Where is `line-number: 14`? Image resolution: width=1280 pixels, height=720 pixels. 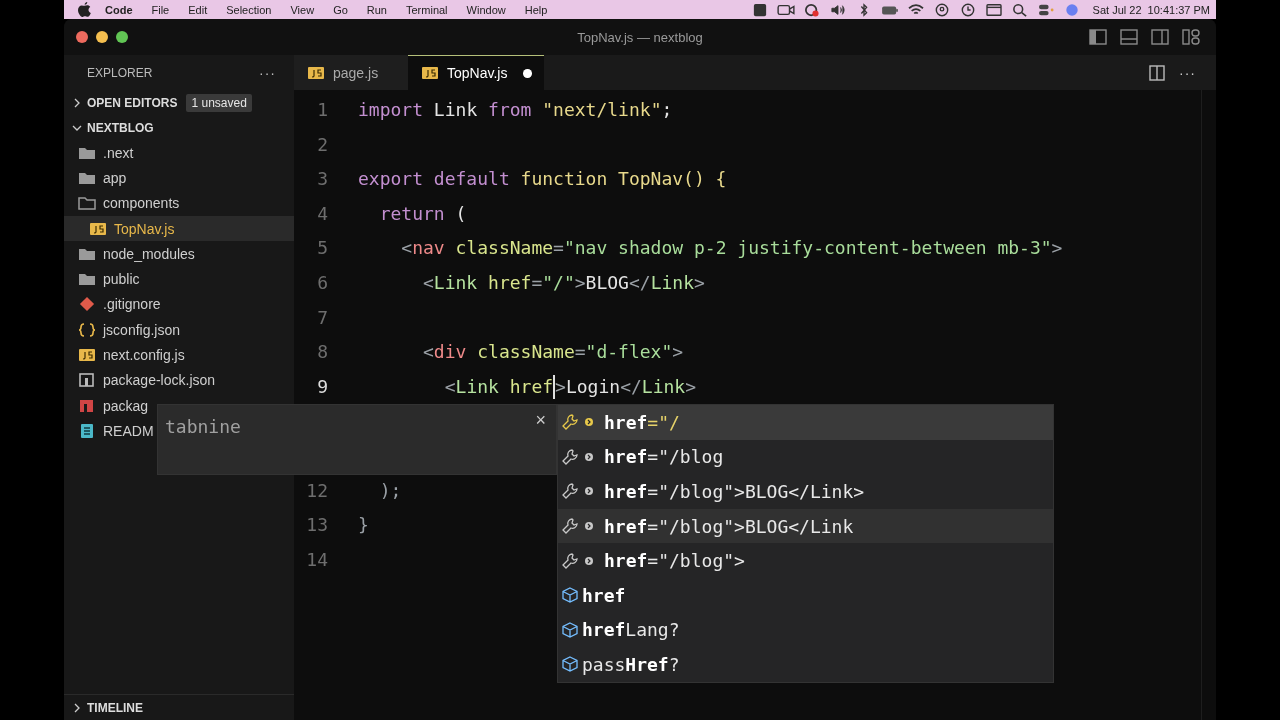
line-number: 14 is located at coordinates (316, 559).